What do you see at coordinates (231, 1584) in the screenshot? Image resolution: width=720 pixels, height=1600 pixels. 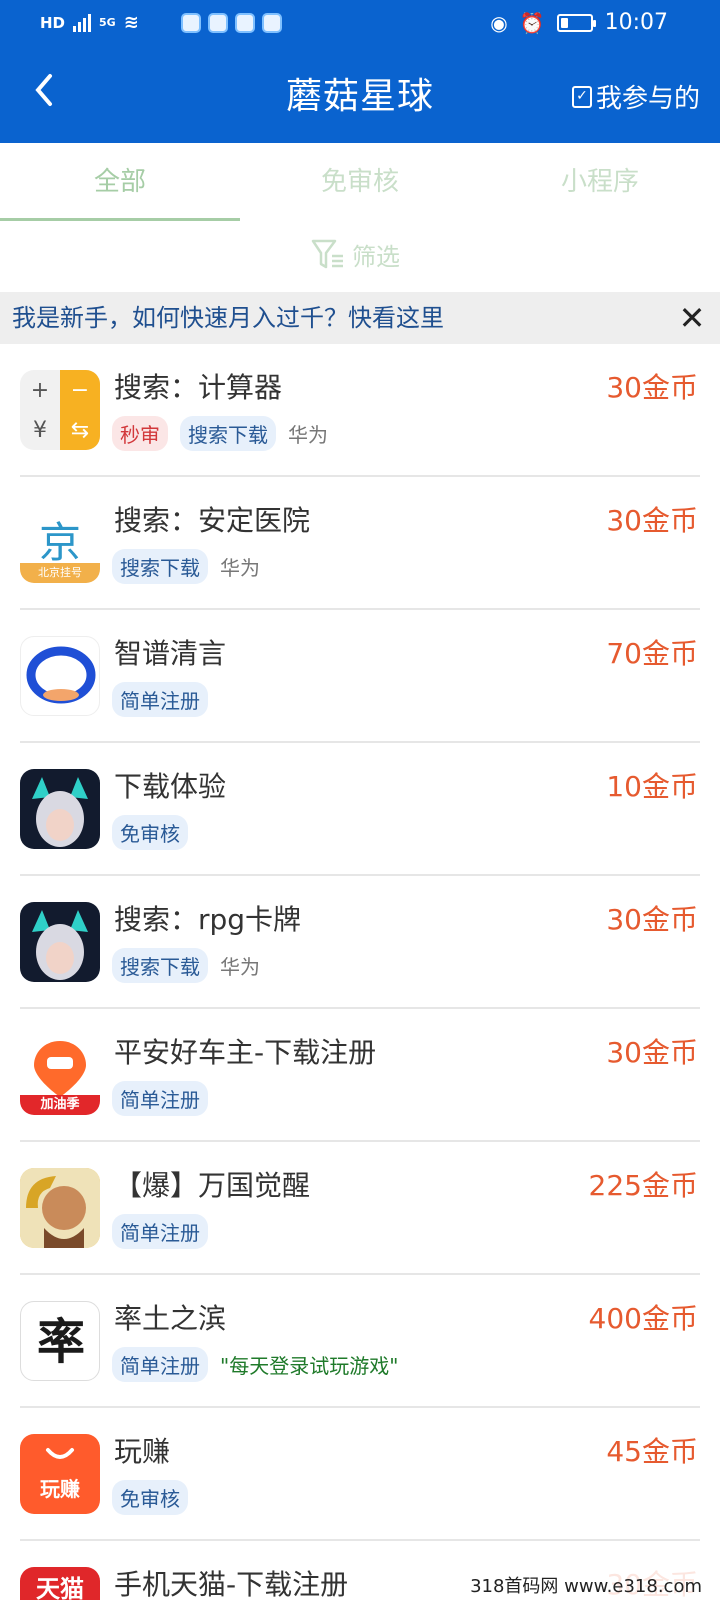 I see `task-title: 手机天猫-下载注册` at bounding box center [231, 1584].